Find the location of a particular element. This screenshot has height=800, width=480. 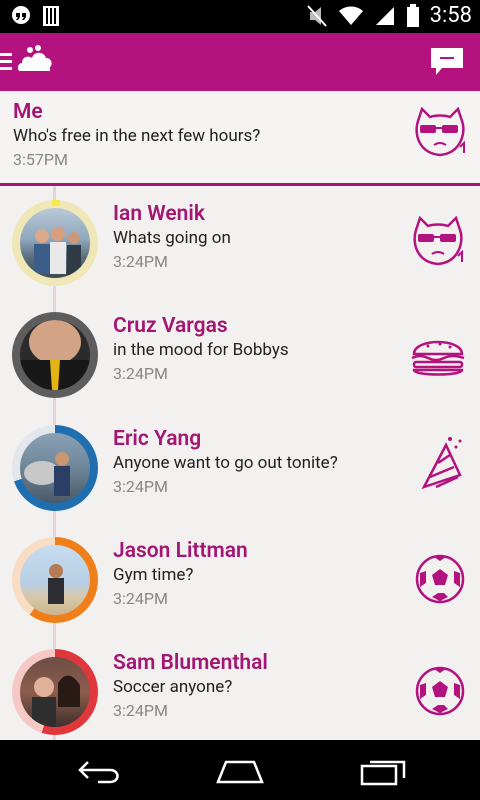

contact-message: Whats going on is located at coordinates (172, 238).